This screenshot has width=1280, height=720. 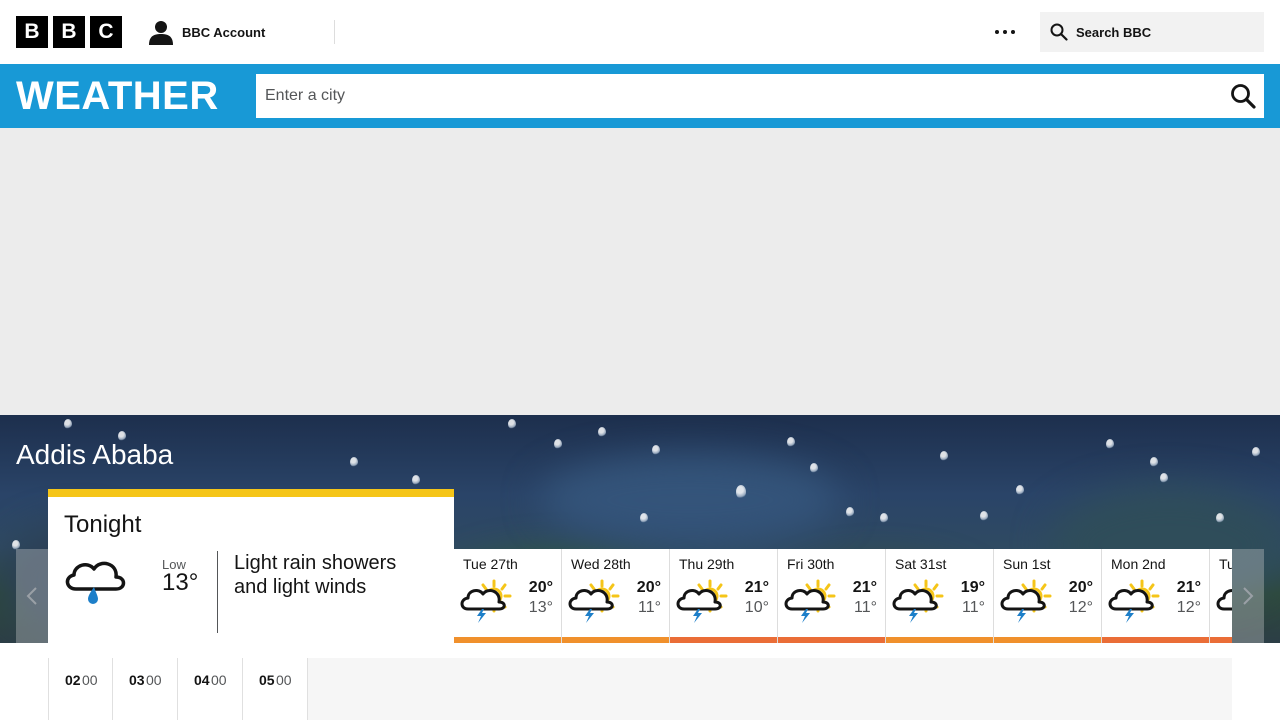 What do you see at coordinates (180, 582) in the screenshot?
I see `low-temperature: 13°` at bounding box center [180, 582].